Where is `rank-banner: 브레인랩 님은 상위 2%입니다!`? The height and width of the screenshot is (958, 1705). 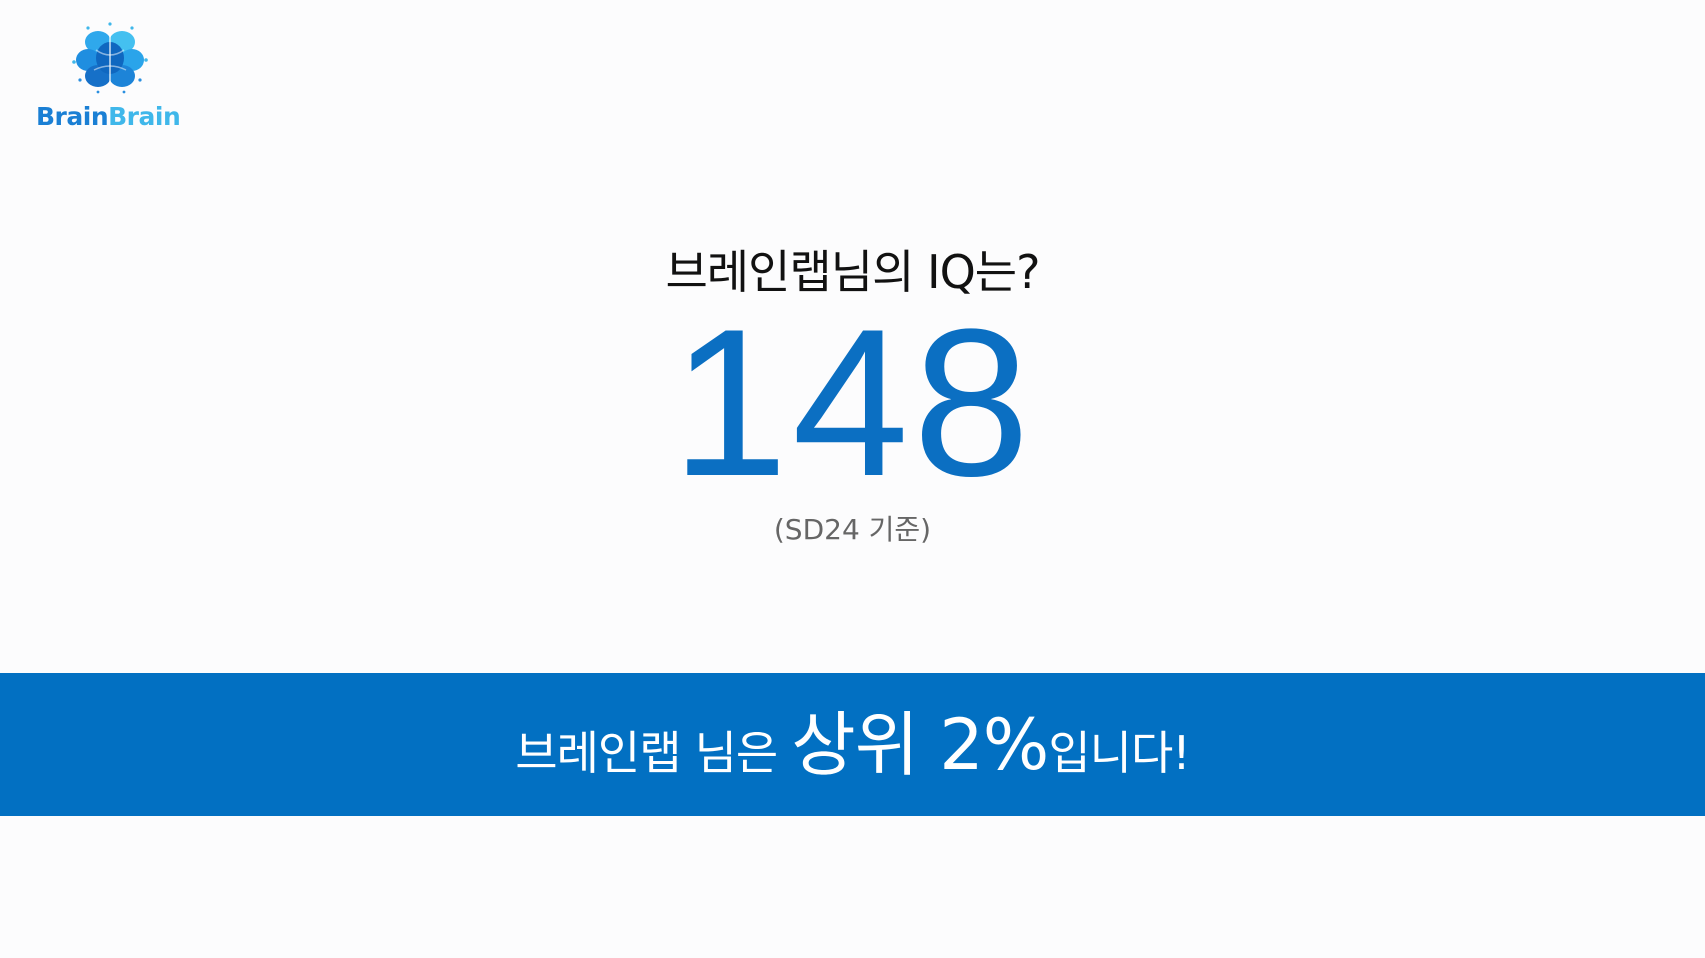
rank-banner: 브레인랩 님은 상위 2%입니다! is located at coordinates (852, 744).